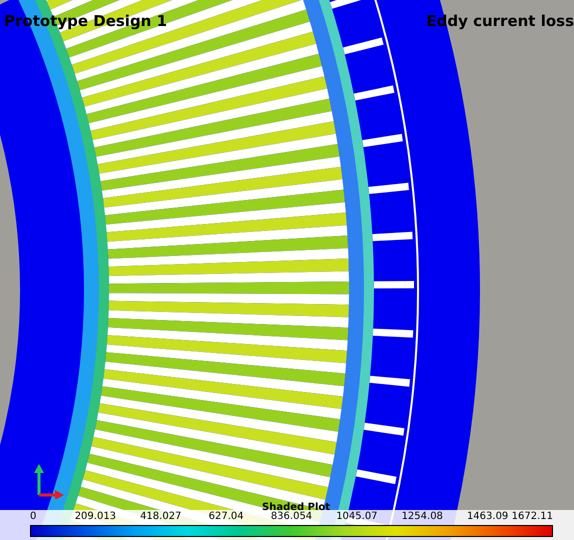 The width and height of the screenshot is (574, 540). Describe the element at coordinates (422, 517) in the screenshot. I see `tick-label: 1254.08` at that location.